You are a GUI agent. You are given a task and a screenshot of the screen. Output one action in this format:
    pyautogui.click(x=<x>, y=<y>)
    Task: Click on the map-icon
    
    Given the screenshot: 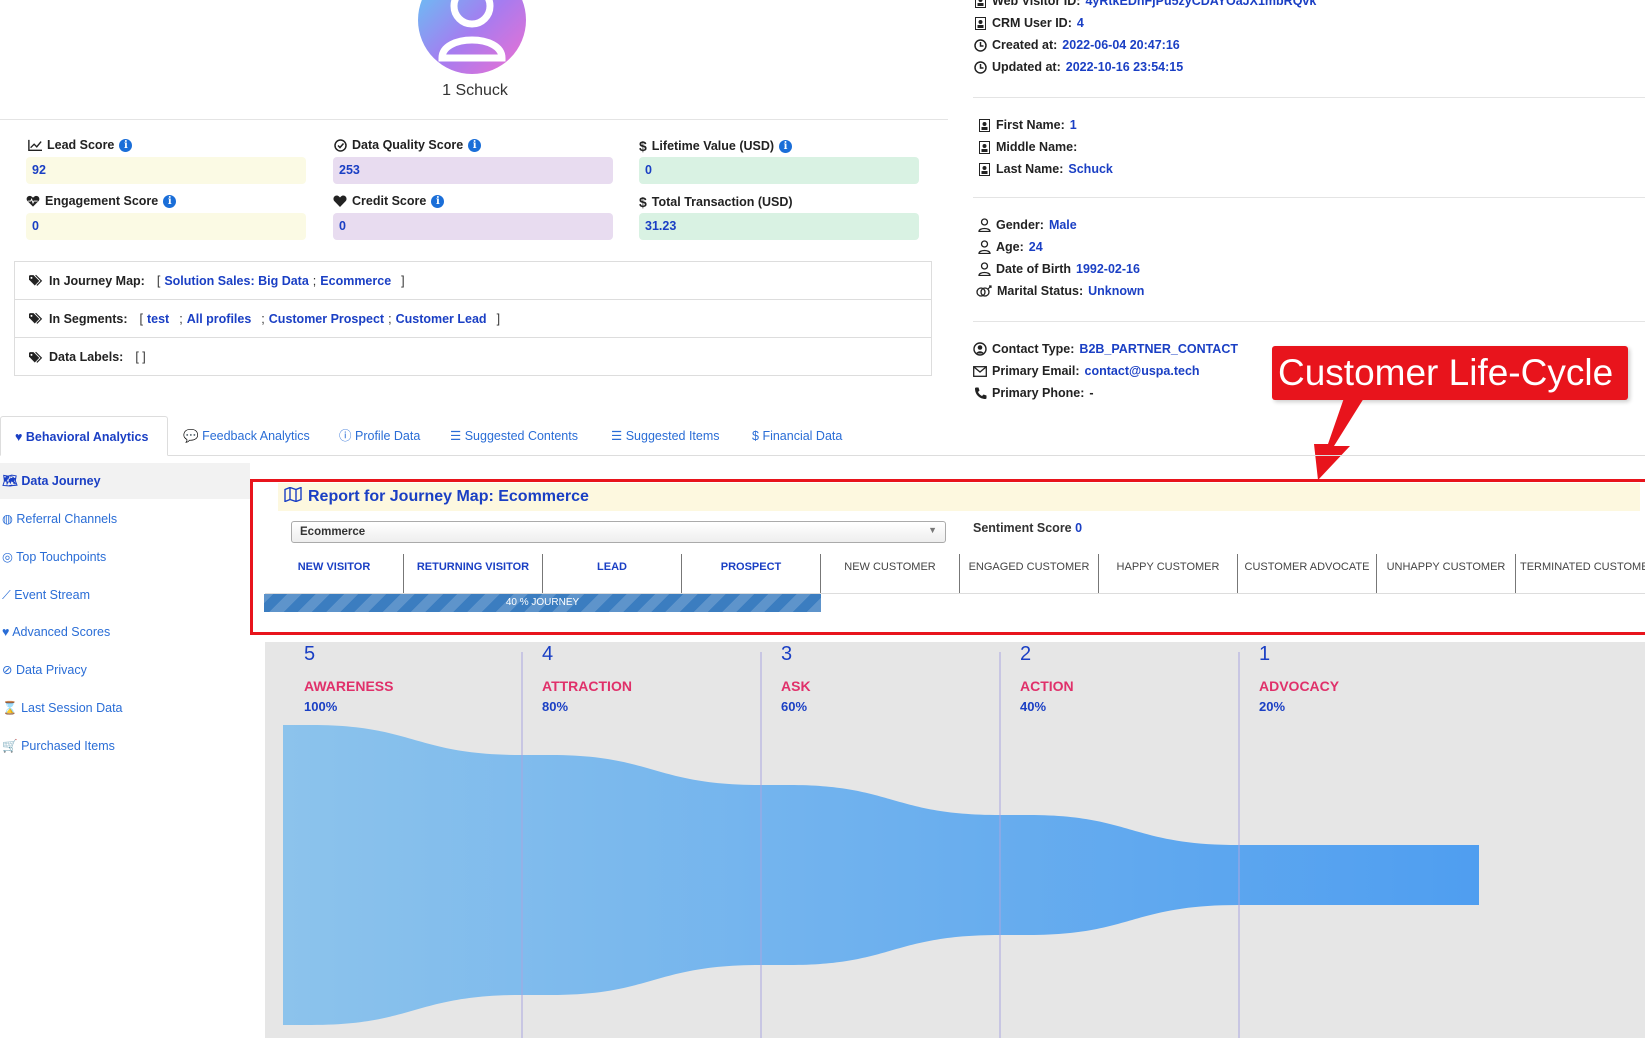 What is the action you would take?
    pyautogui.click(x=293, y=496)
    